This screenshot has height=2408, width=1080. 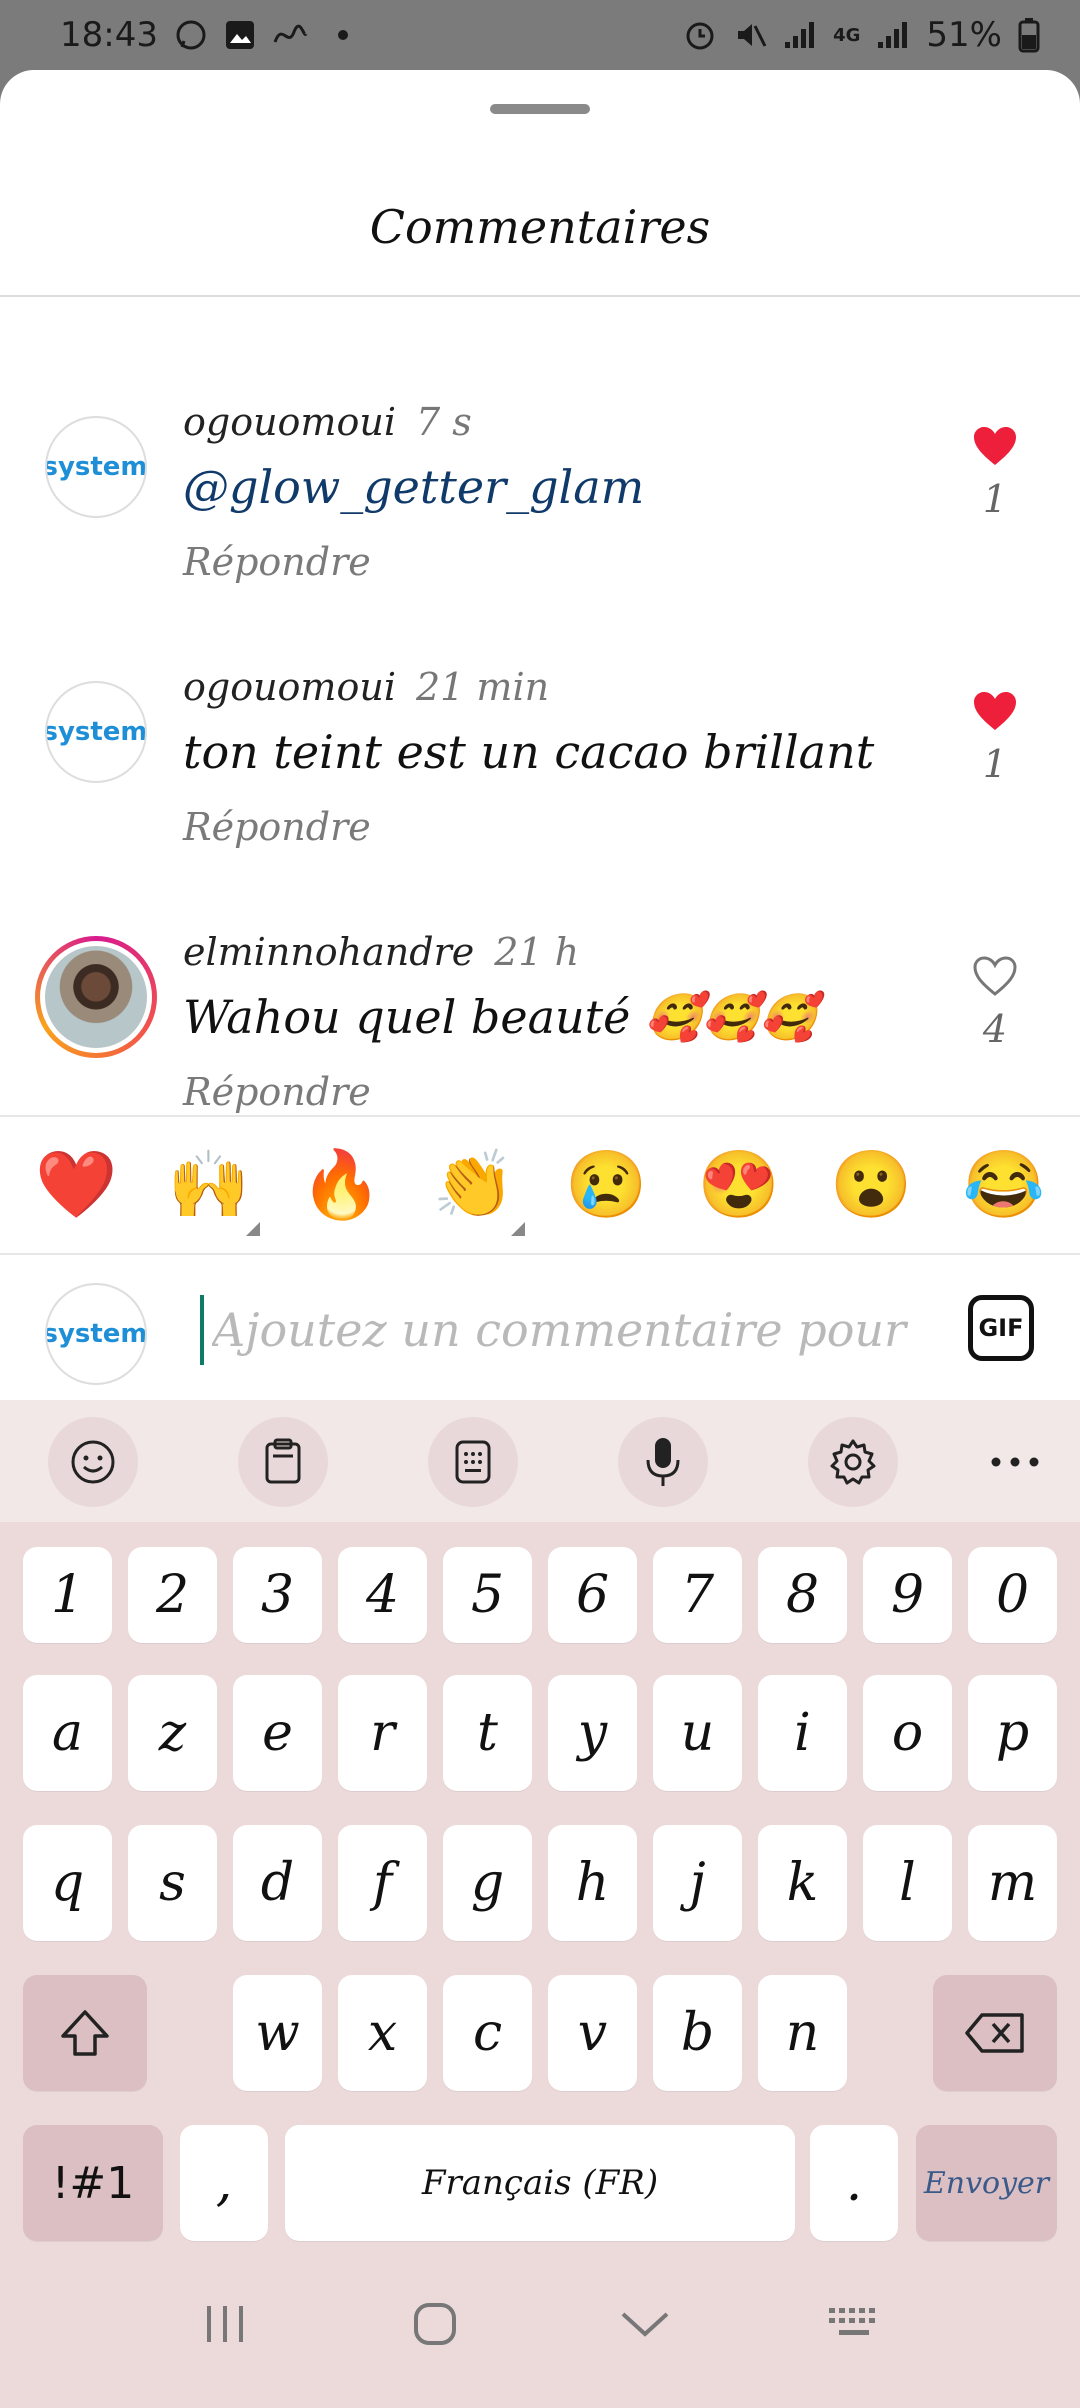 What do you see at coordinates (225, 2324) in the screenshot?
I see `recent-apps-icon` at bounding box center [225, 2324].